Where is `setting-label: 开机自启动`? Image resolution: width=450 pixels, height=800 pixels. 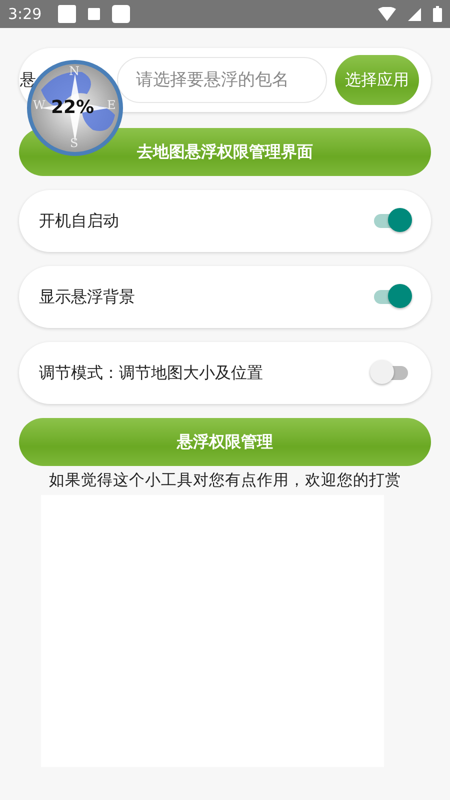 setting-label: 开机自启动 is located at coordinates (79, 221).